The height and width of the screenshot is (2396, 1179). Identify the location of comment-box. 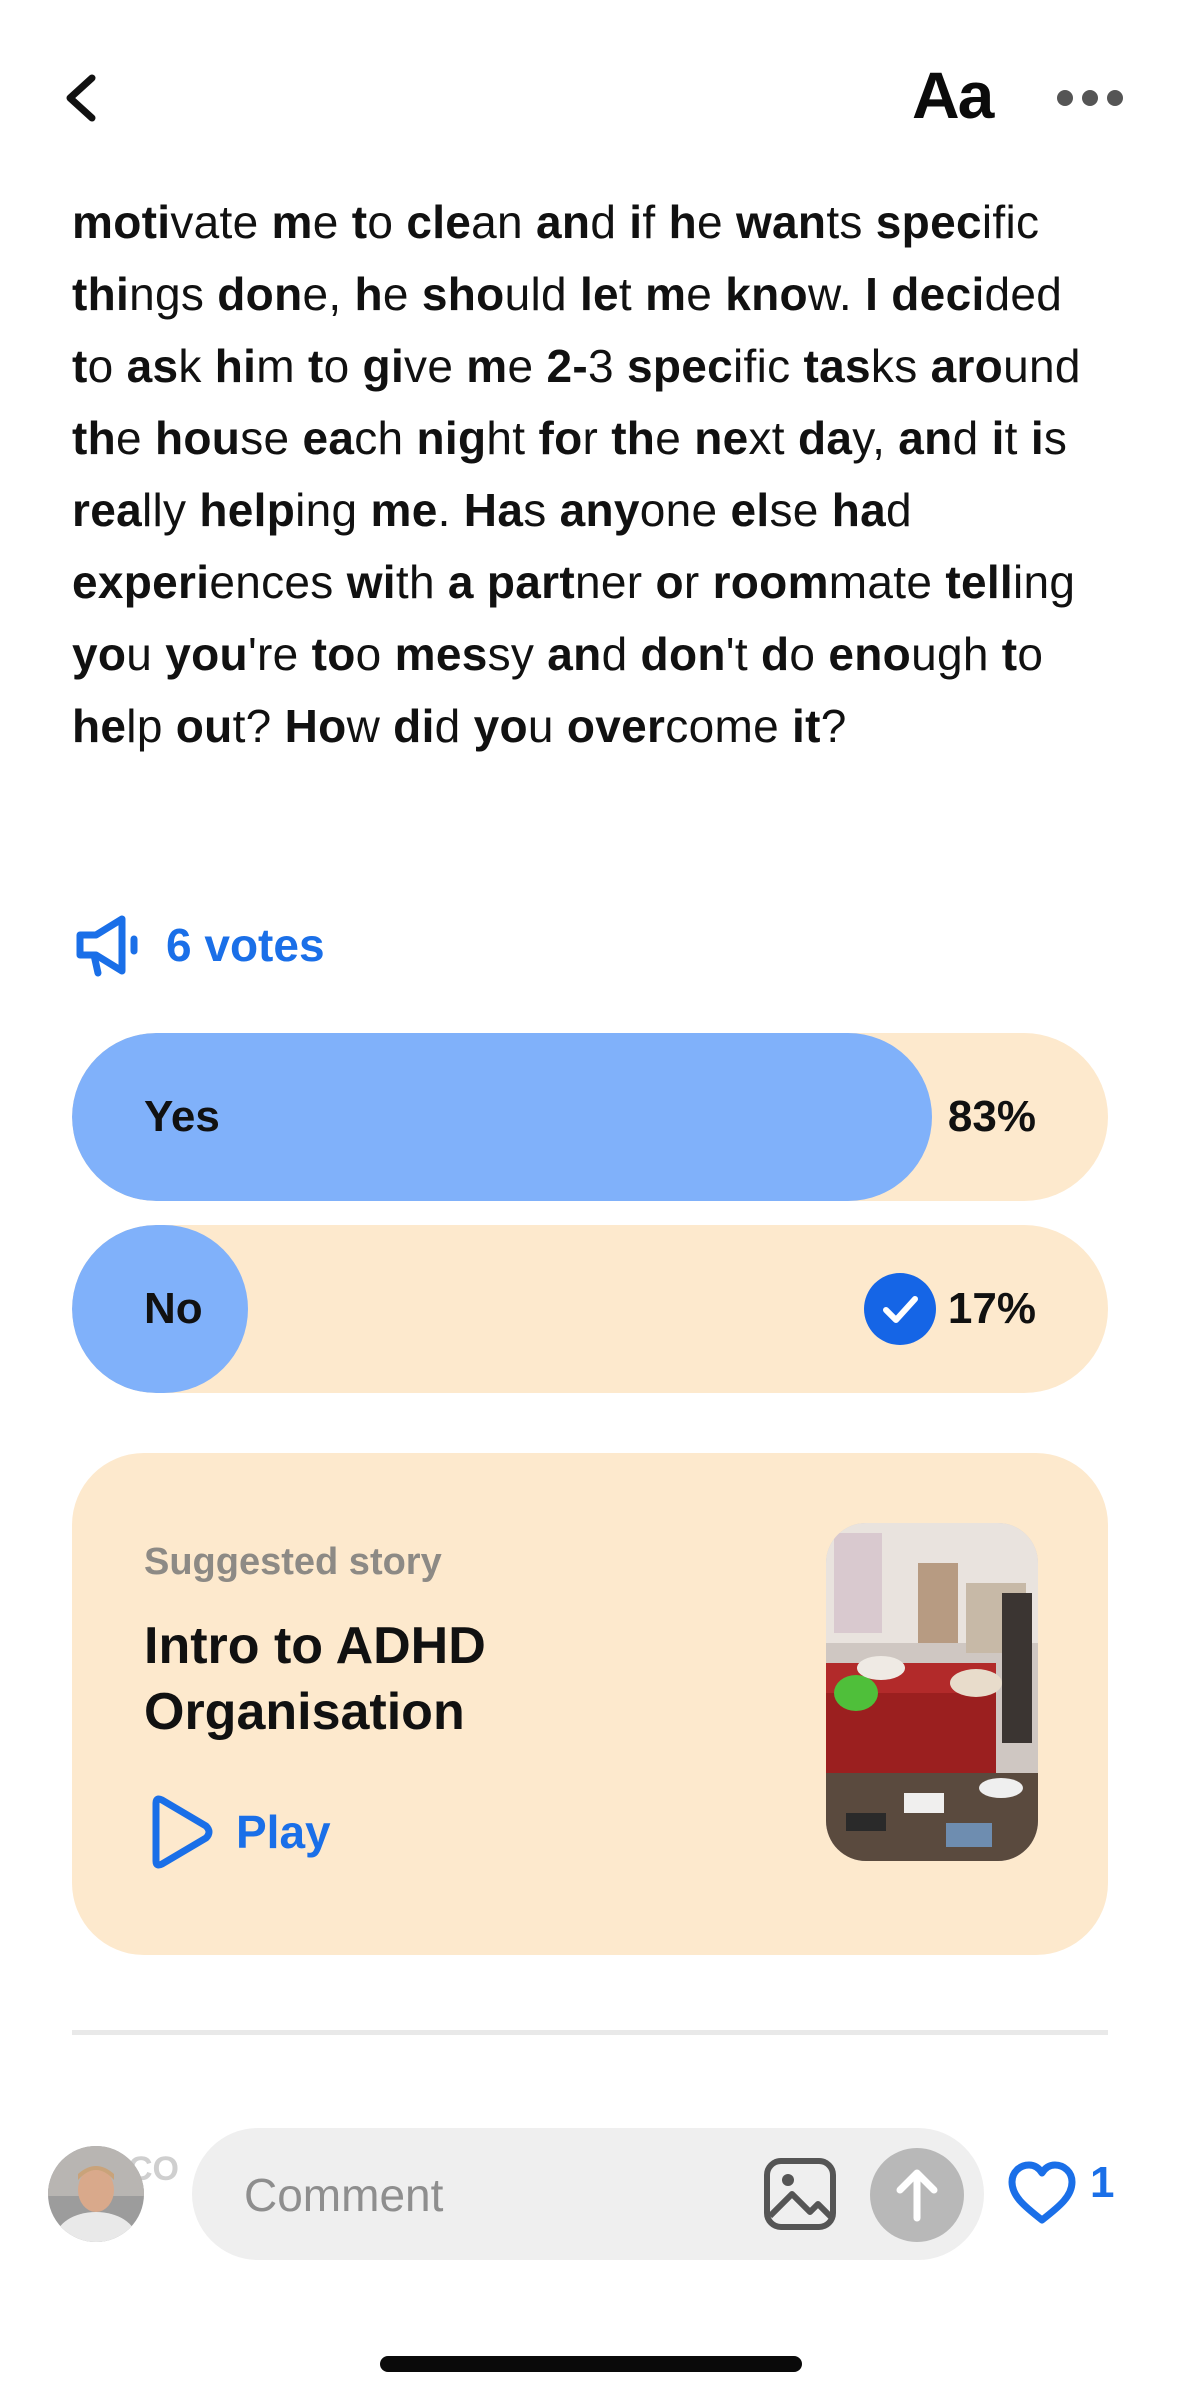
(588, 2195).